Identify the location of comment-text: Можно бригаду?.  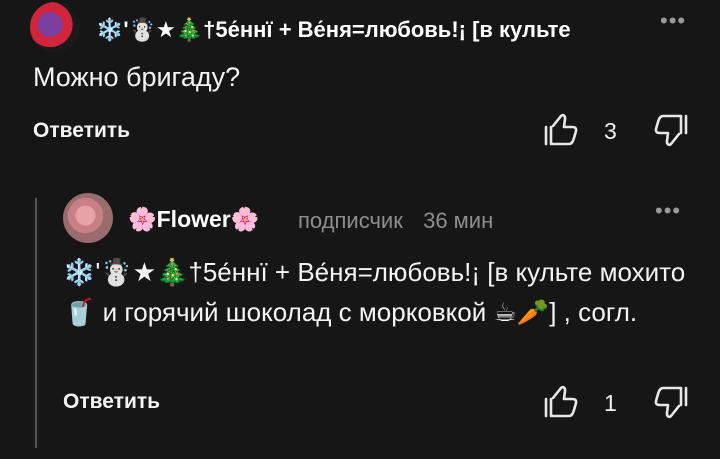
(137, 77).